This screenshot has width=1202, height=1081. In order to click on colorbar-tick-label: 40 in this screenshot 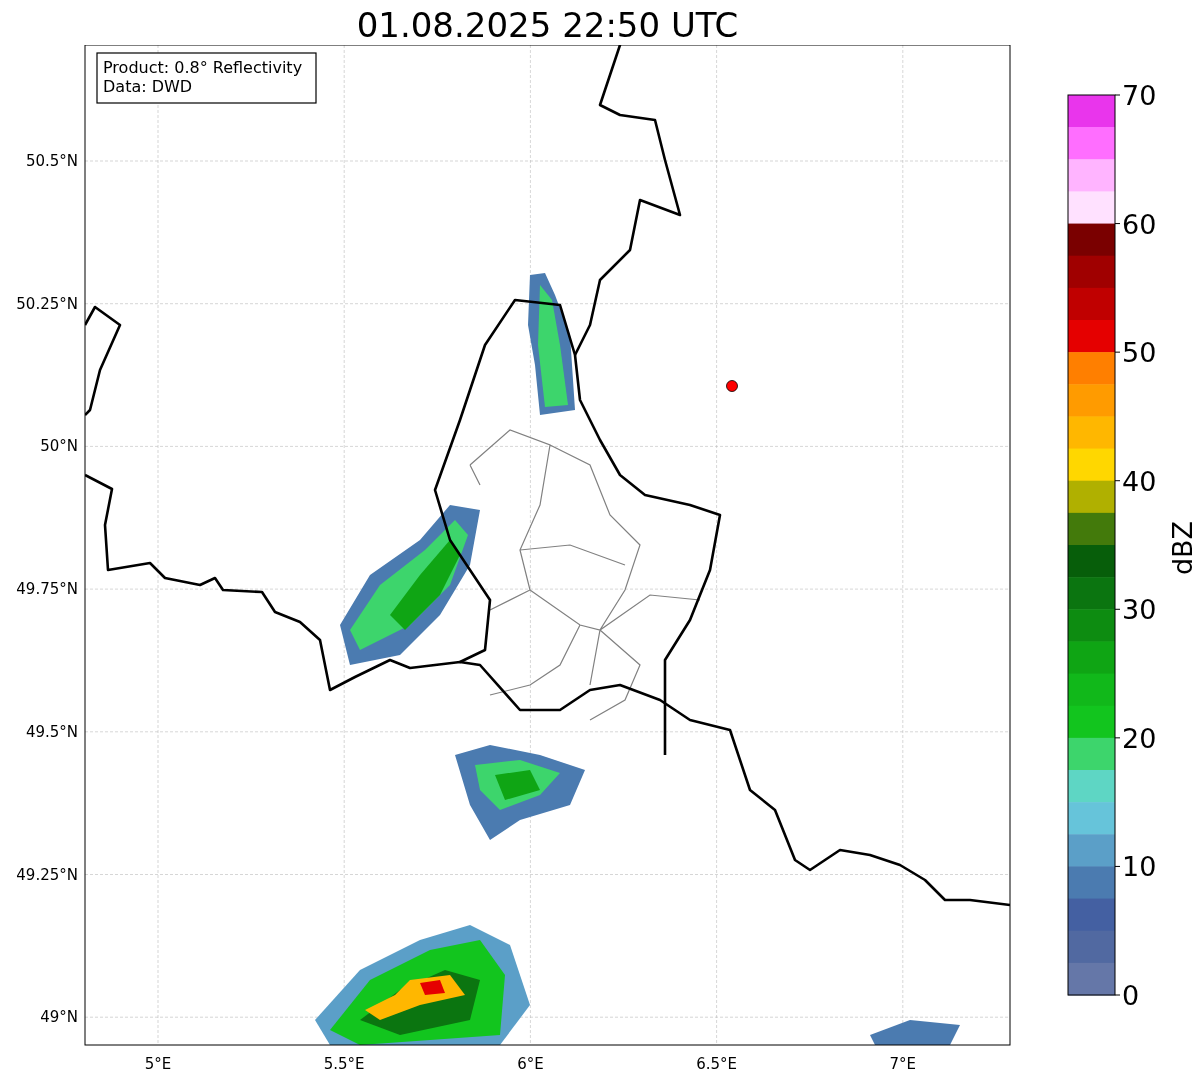, I will do `click(1139, 481)`.